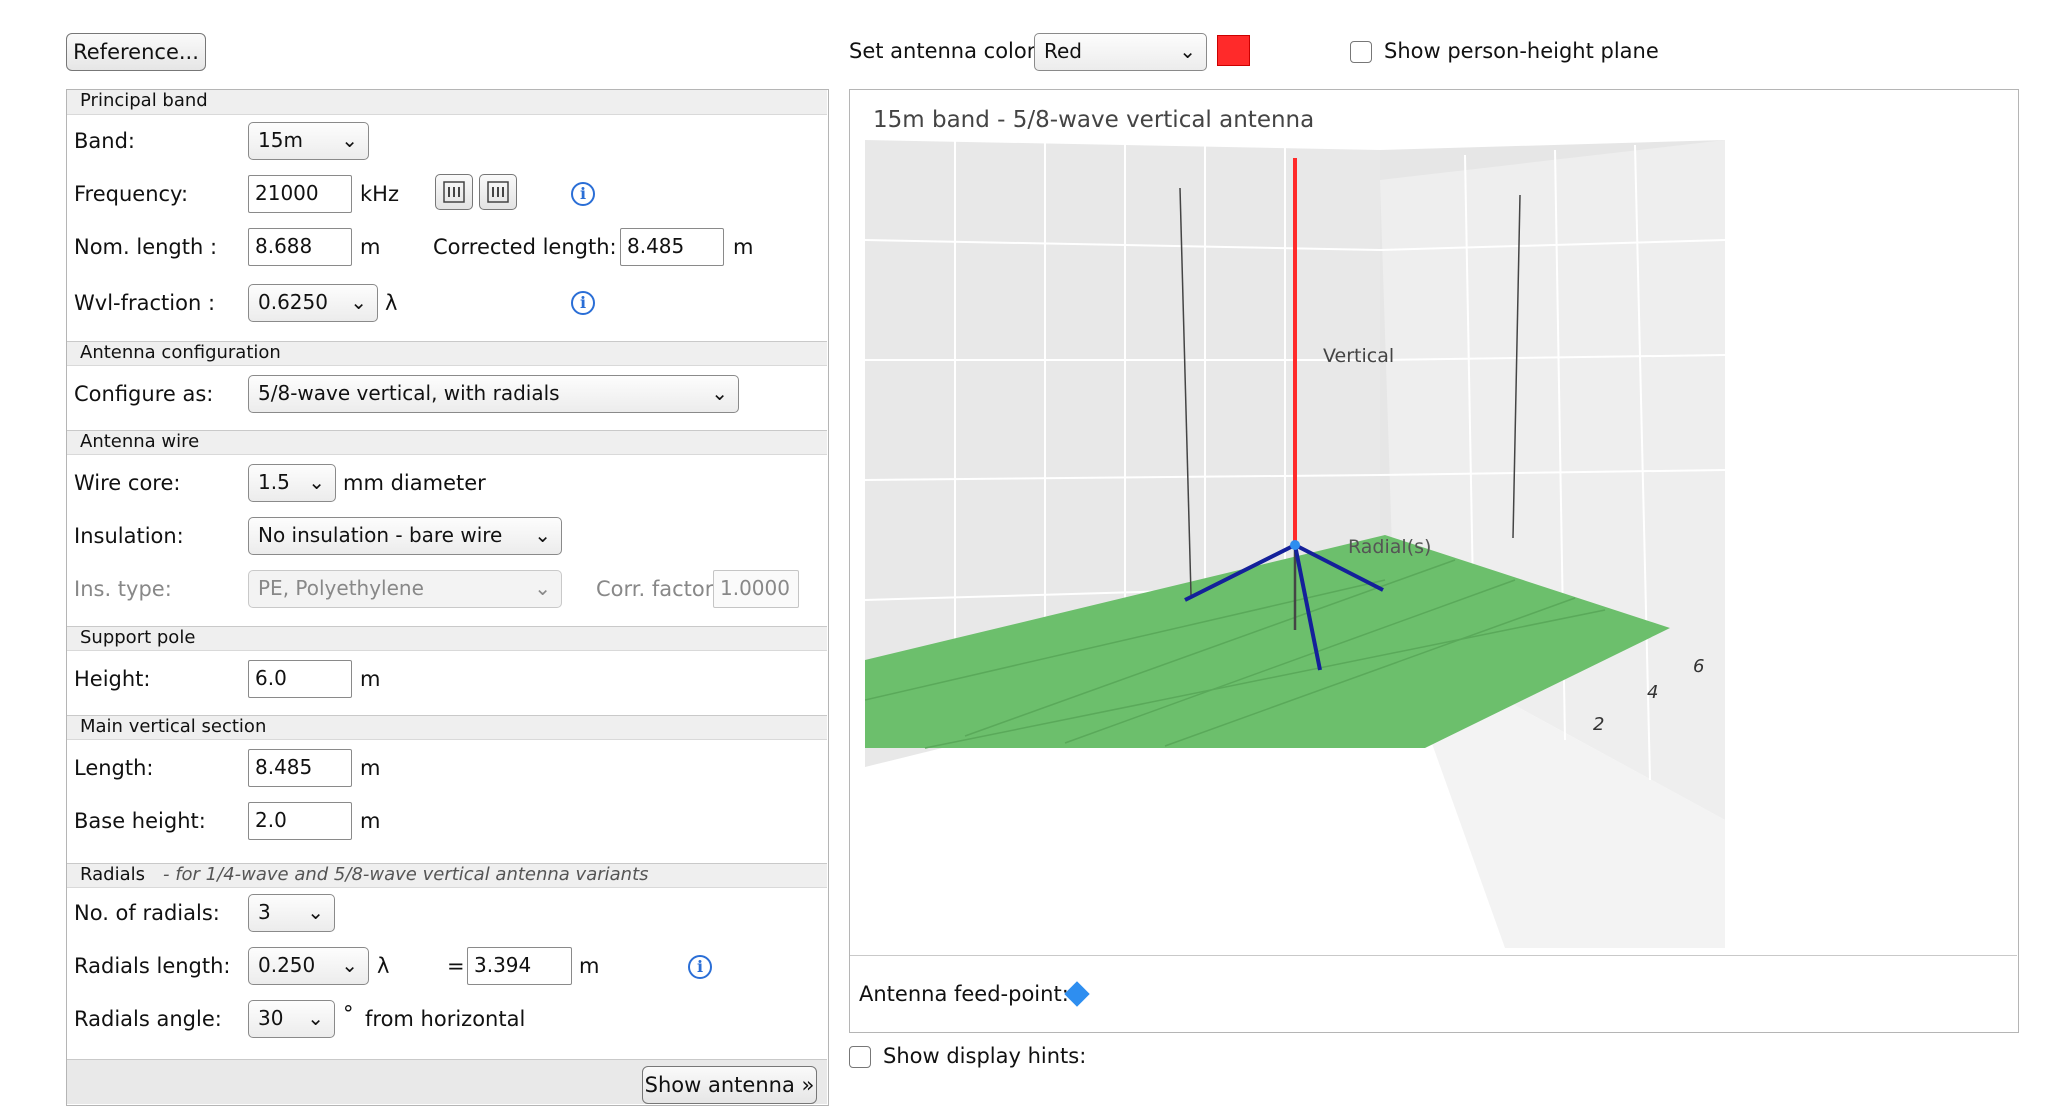  Describe the element at coordinates (112, 874) in the screenshot. I see `radials-header-title: Radials` at that location.